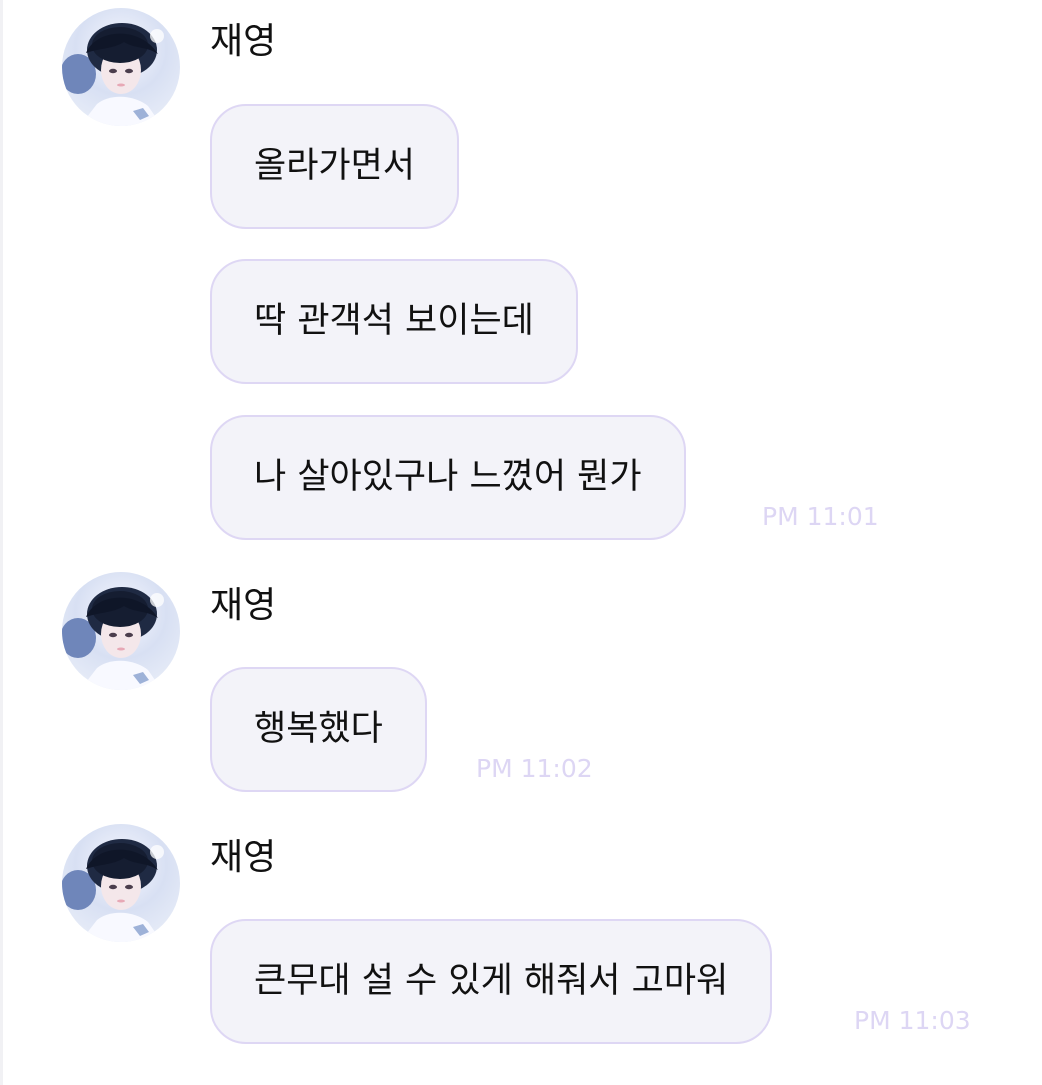 The height and width of the screenshot is (1085, 1042). What do you see at coordinates (1, 542) in the screenshot?
I see `left-edge-divider` at bounding box center [1, 542].